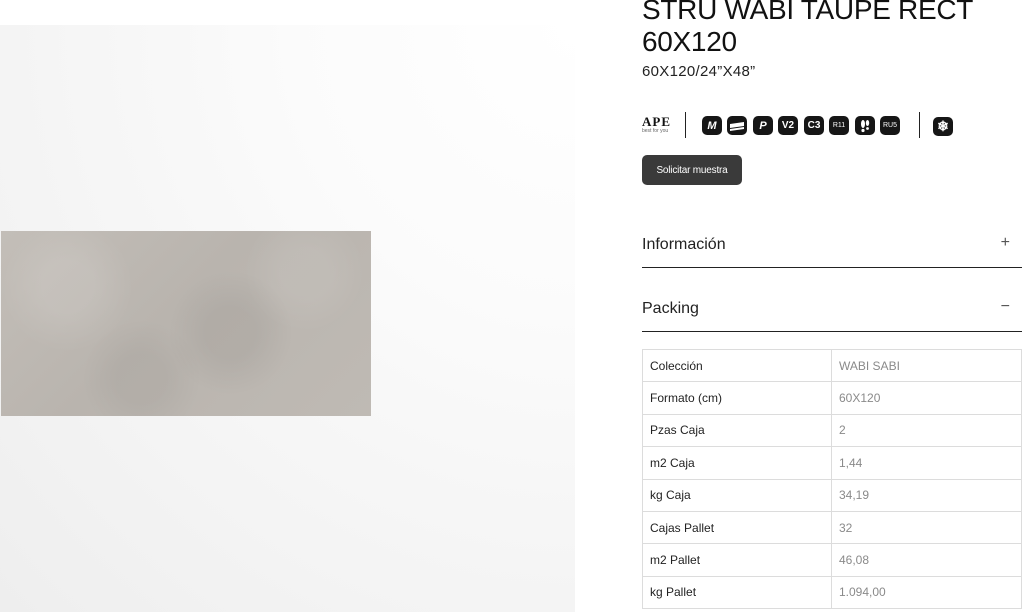 The image size is (1024, 612). I want to click on table-row: Formato (cm) 60X120, so click(832, 398).